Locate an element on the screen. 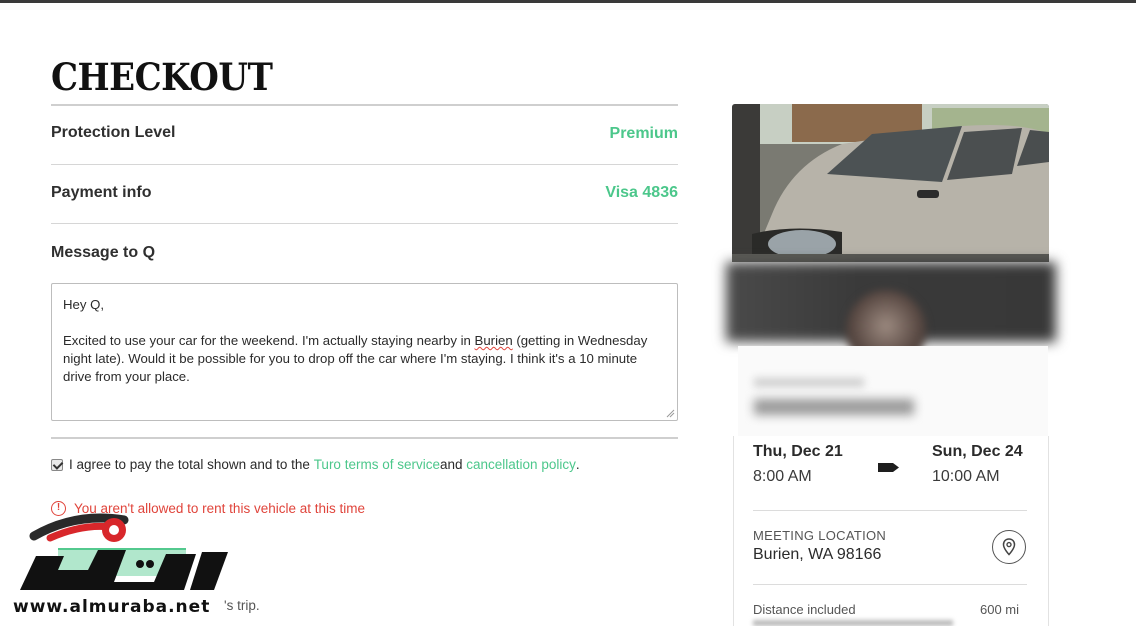  trip-start-date: Thu, Dec 21 is located at coordinates (798, 451).